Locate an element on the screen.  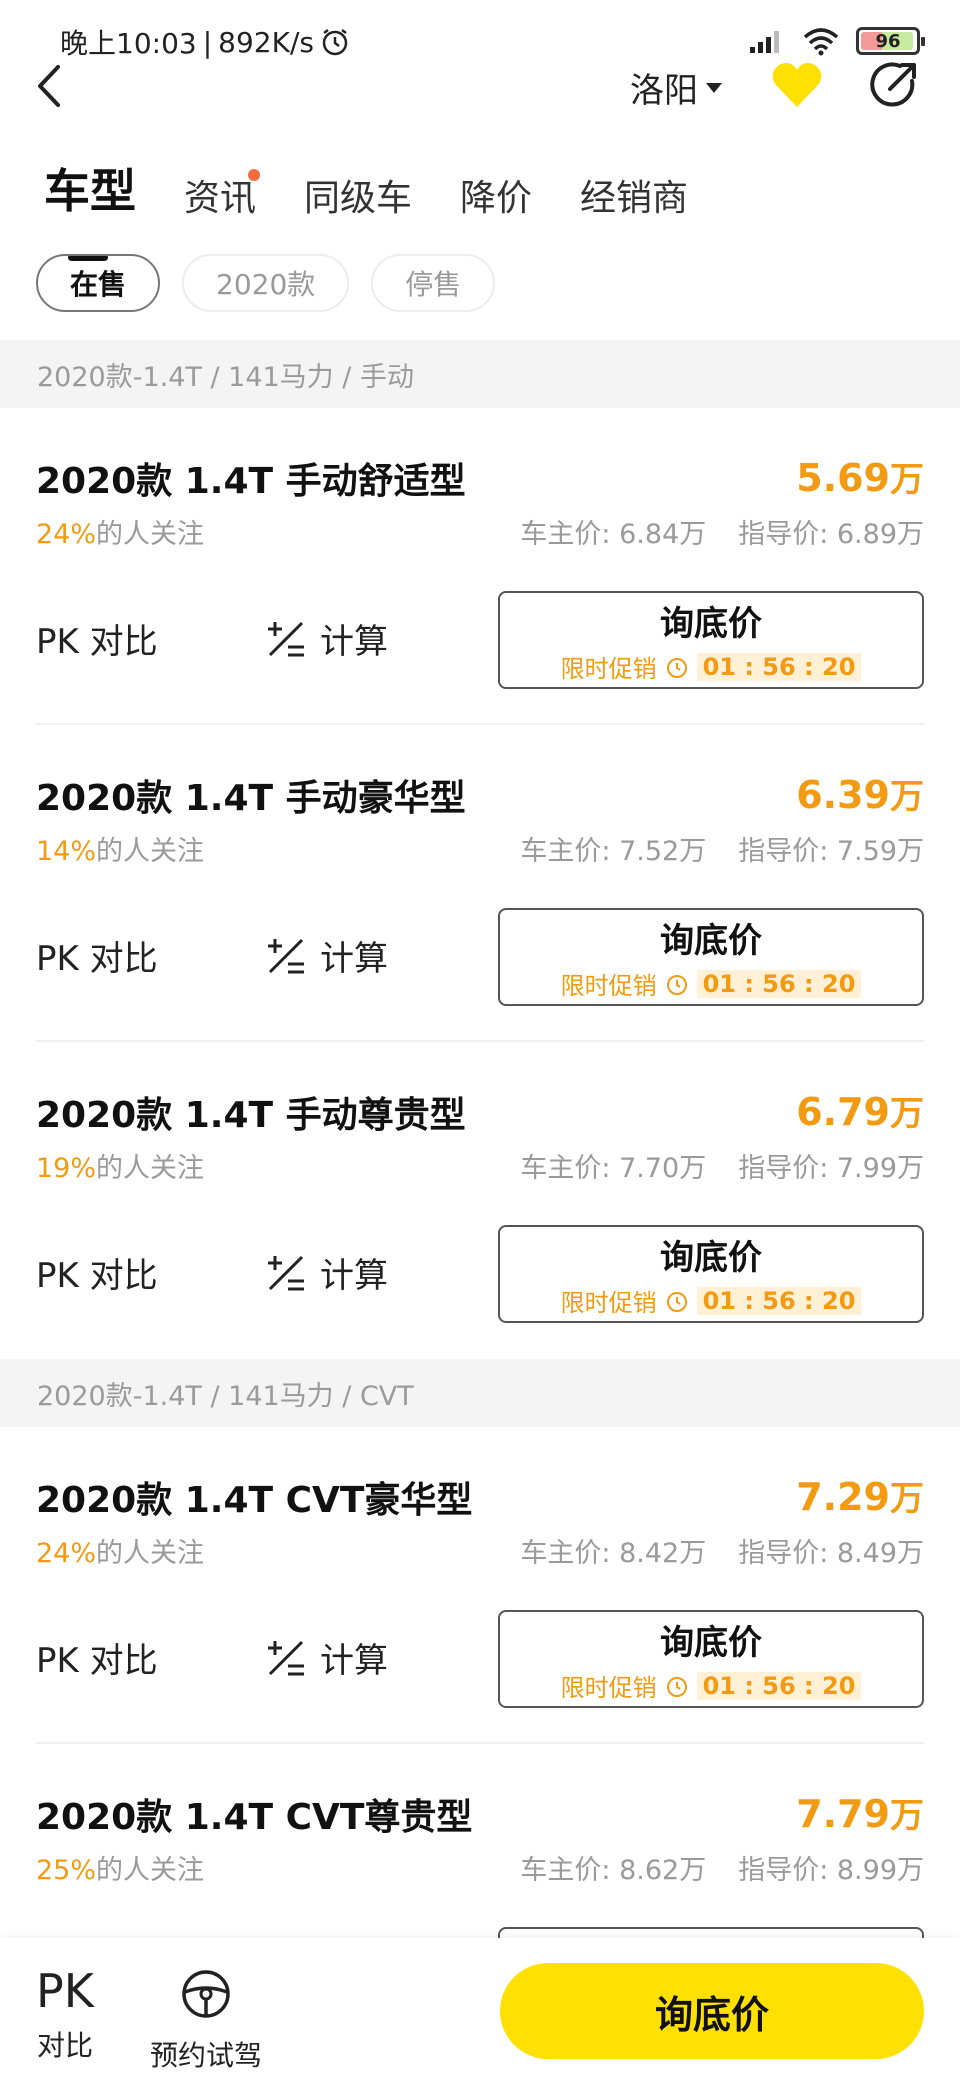
steering-wheel-icon is located at coordinates (206, 1994).